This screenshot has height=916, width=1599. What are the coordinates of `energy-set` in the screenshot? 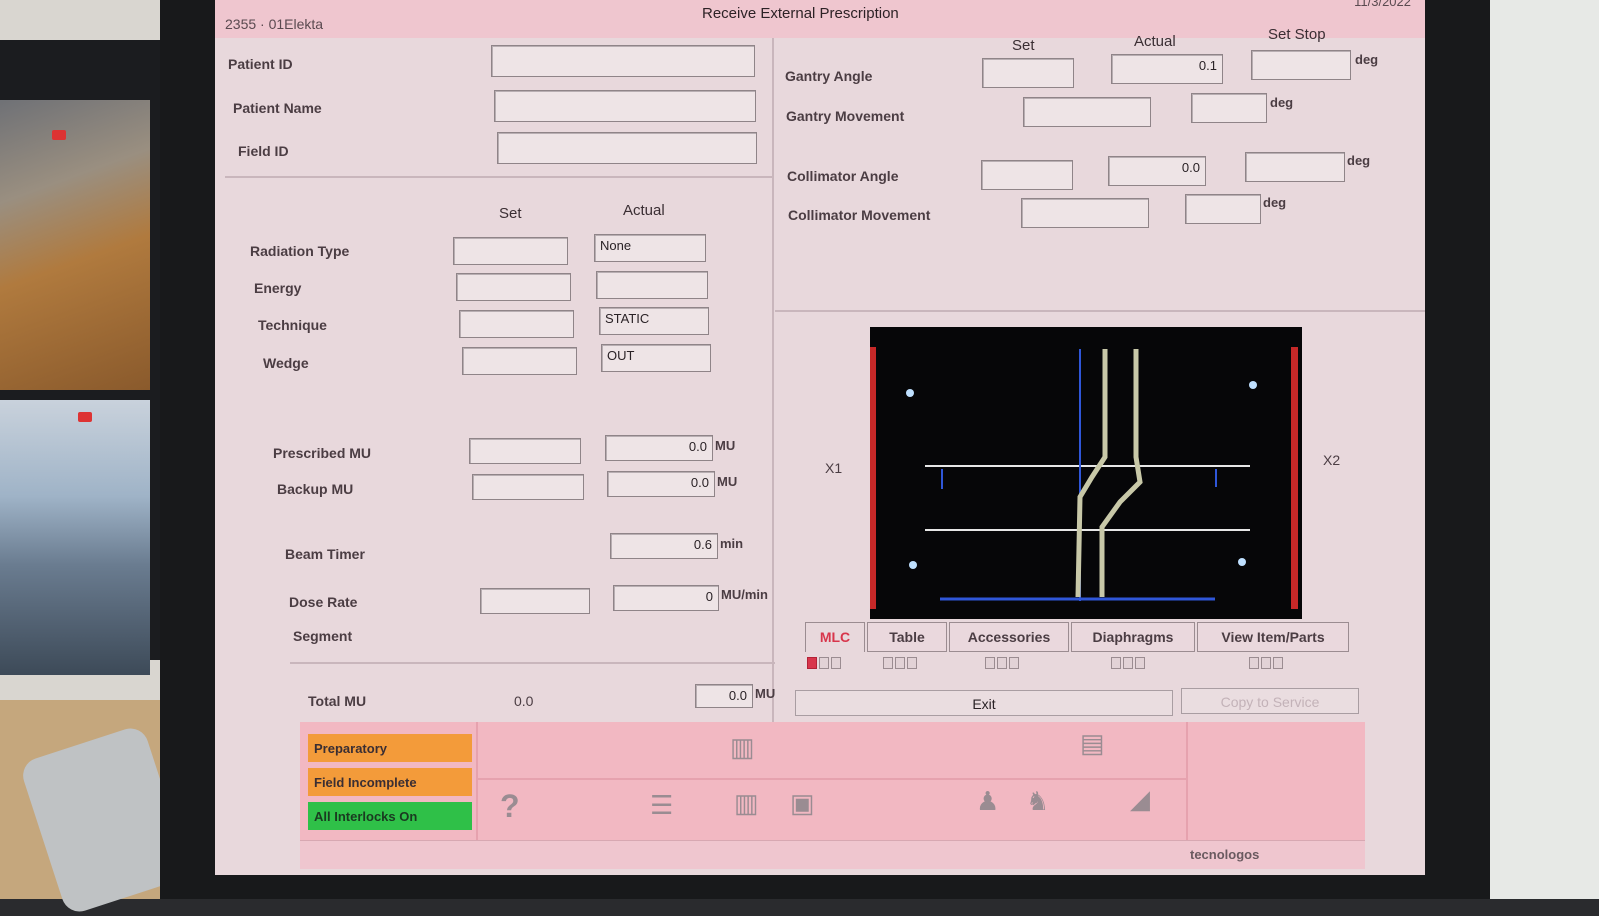 It's located at (513, 287).